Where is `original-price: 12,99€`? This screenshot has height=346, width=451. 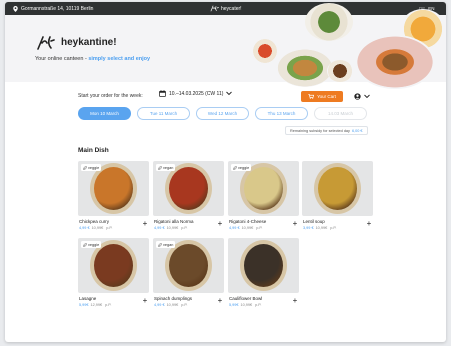 original-price: 12,99€ is located at coordinates (96, 305).